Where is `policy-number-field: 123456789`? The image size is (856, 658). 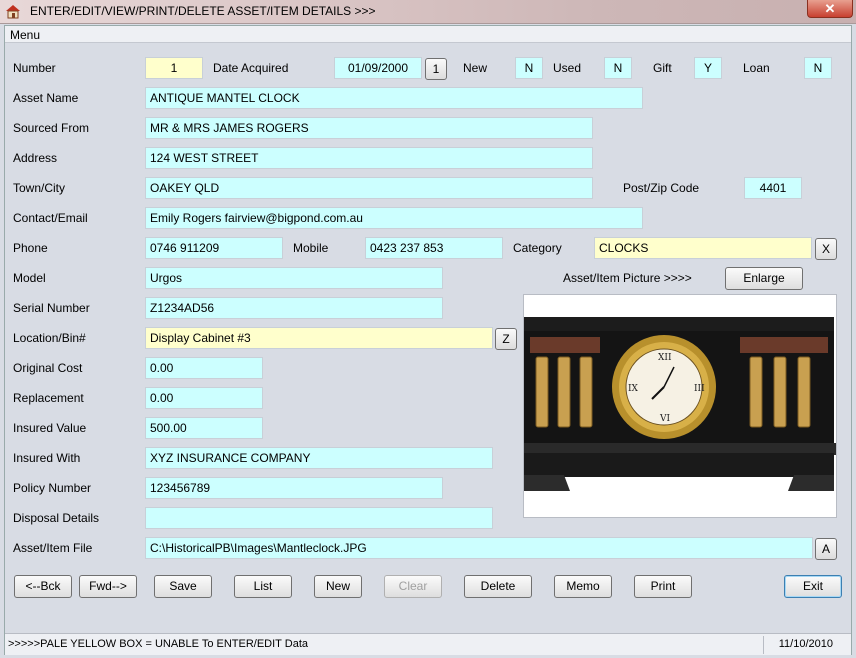
policy-number-field: 123456789 is located at coordinates (294, 488).